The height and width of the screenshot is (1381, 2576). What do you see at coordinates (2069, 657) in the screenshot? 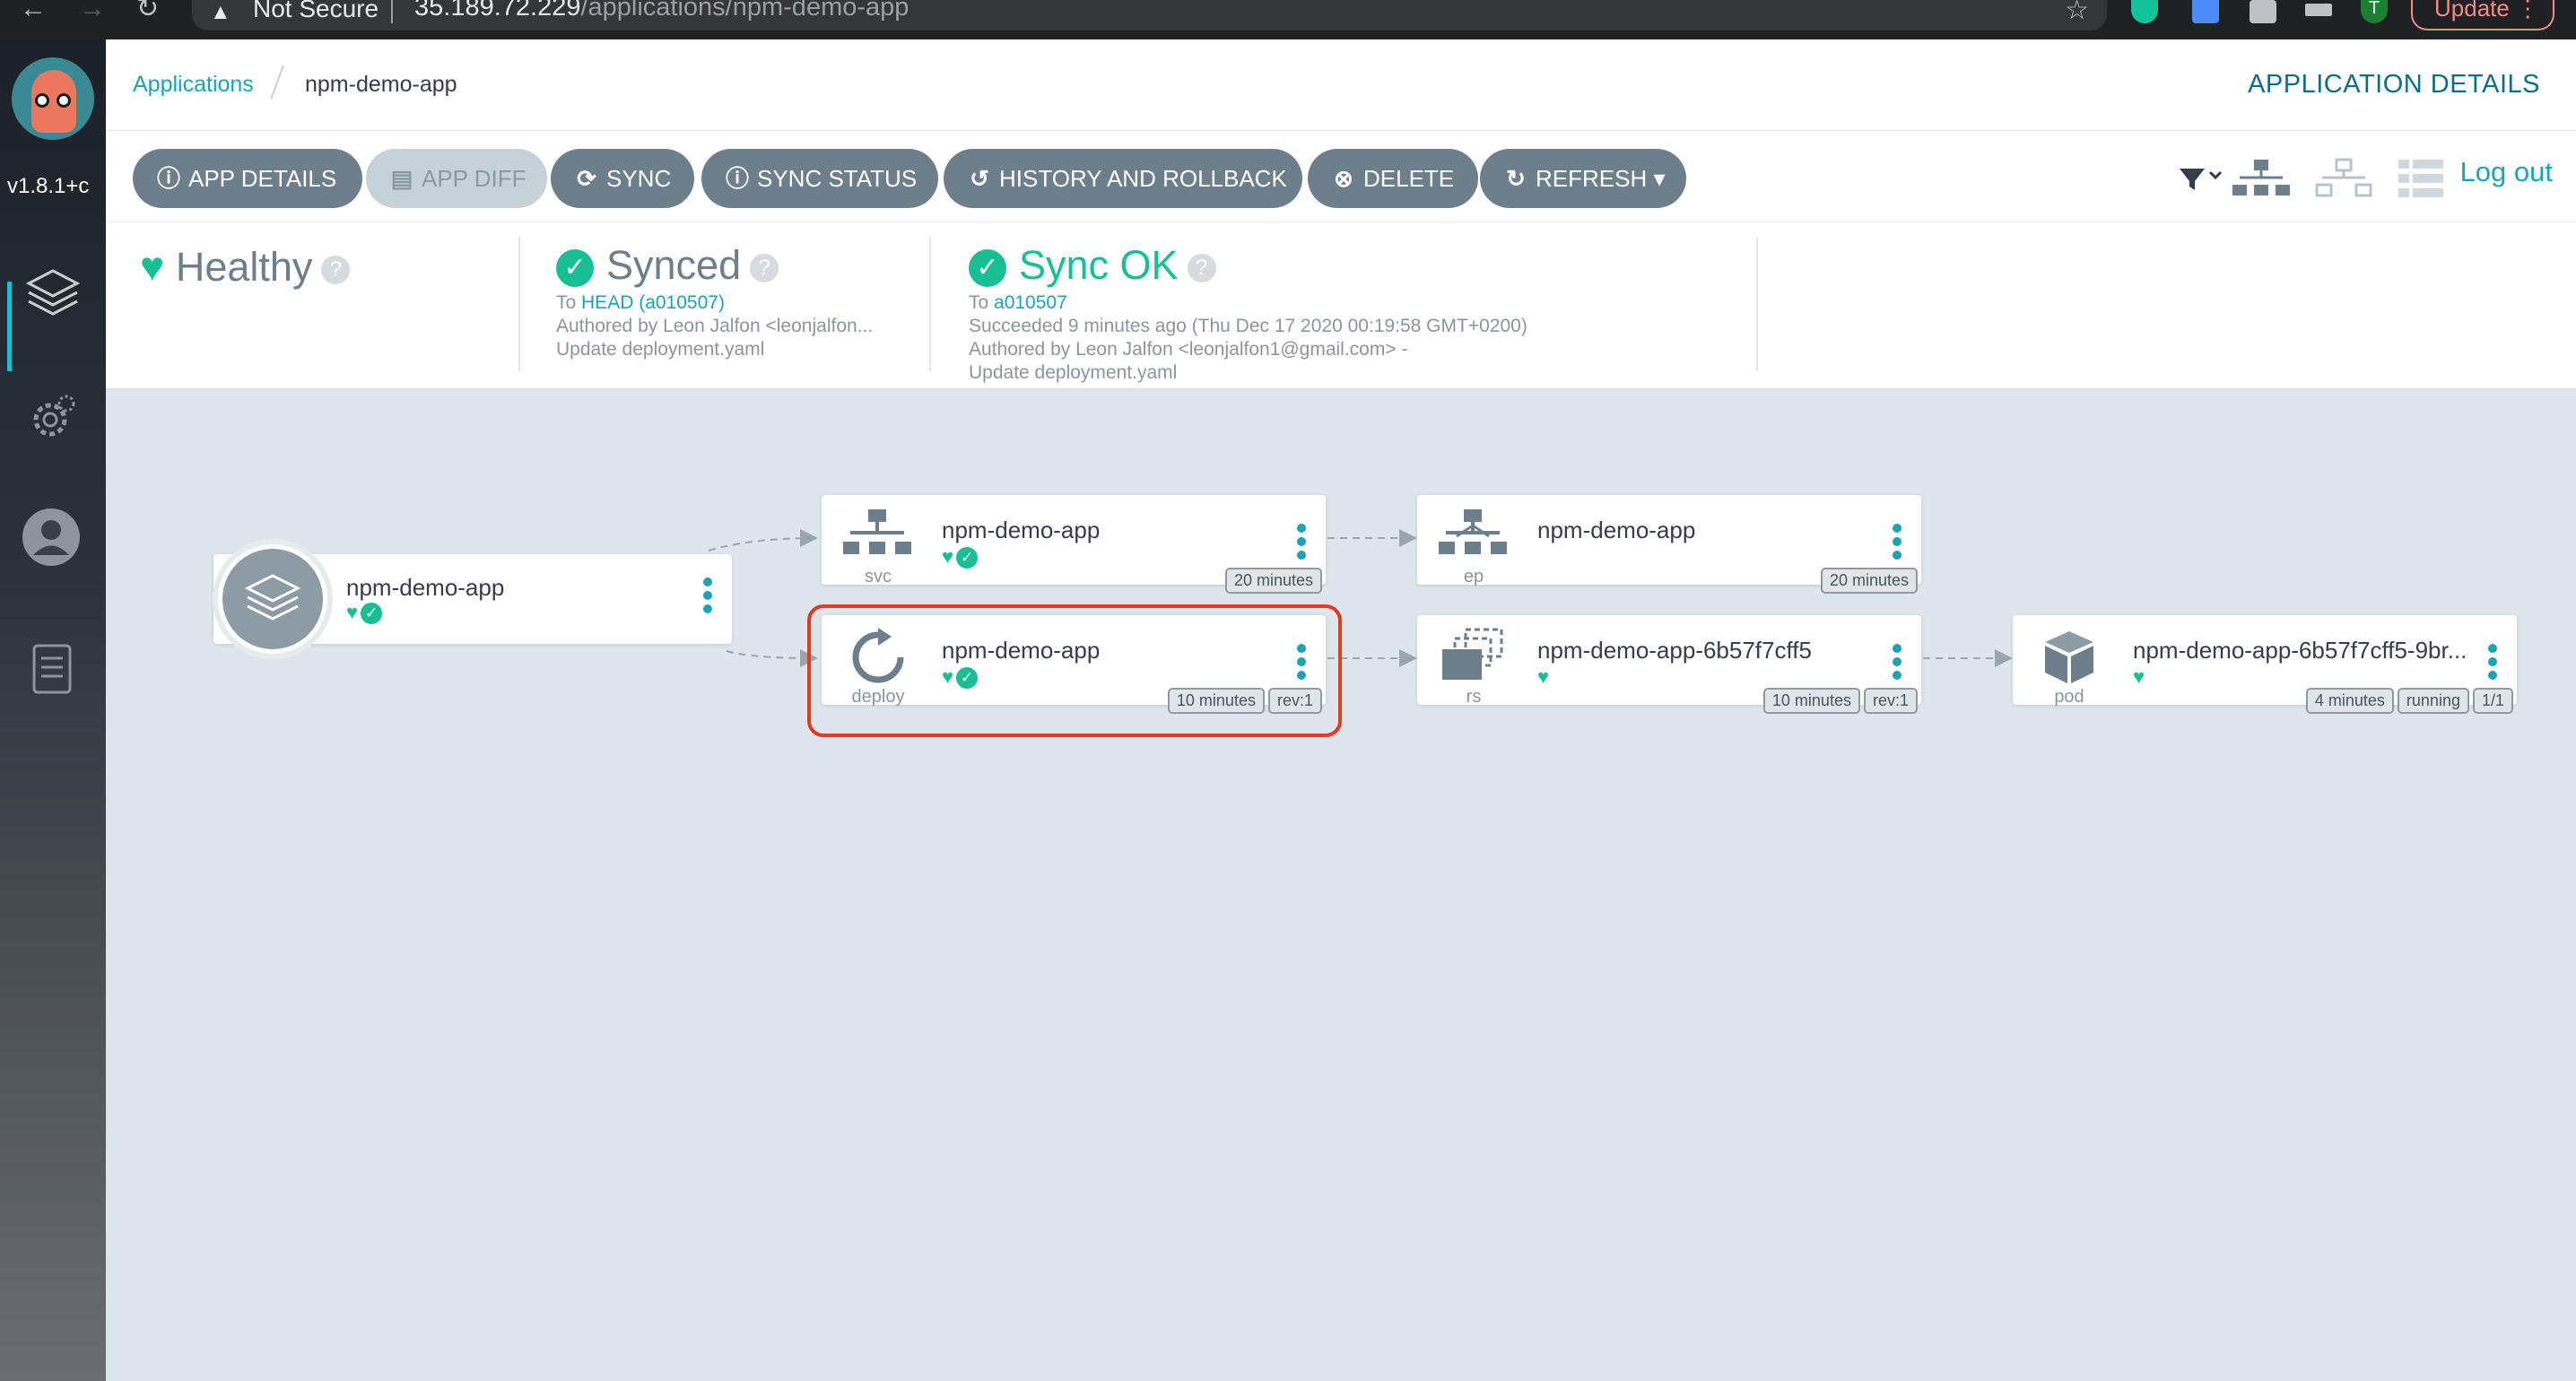
I see `pod-cube-icon` at bounding box center [2069, 657].